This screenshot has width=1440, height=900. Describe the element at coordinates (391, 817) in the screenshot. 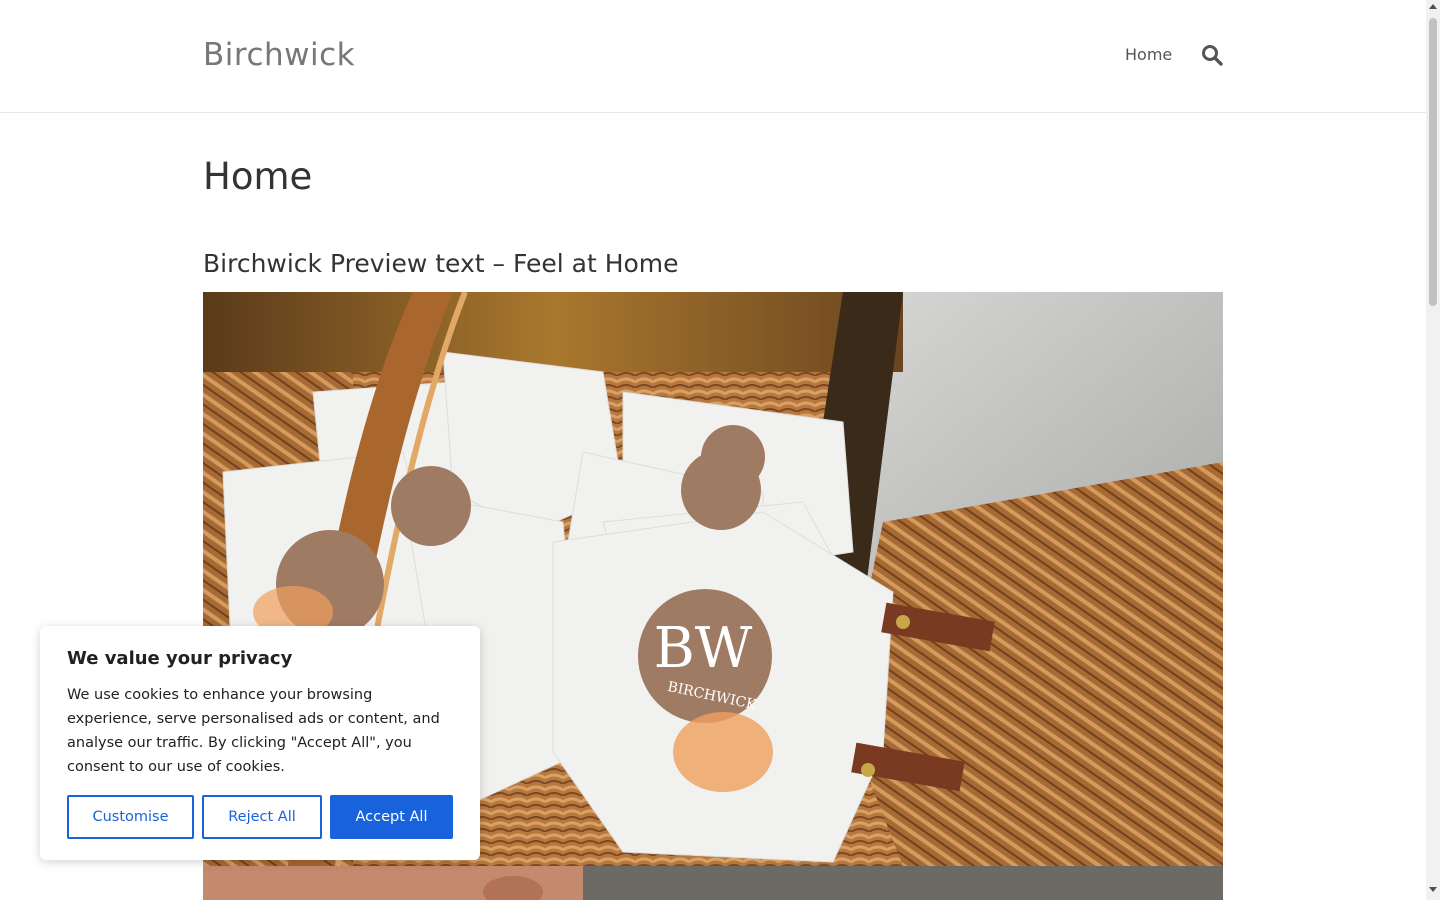

I see `accept-all-button: Accept All` at that location.